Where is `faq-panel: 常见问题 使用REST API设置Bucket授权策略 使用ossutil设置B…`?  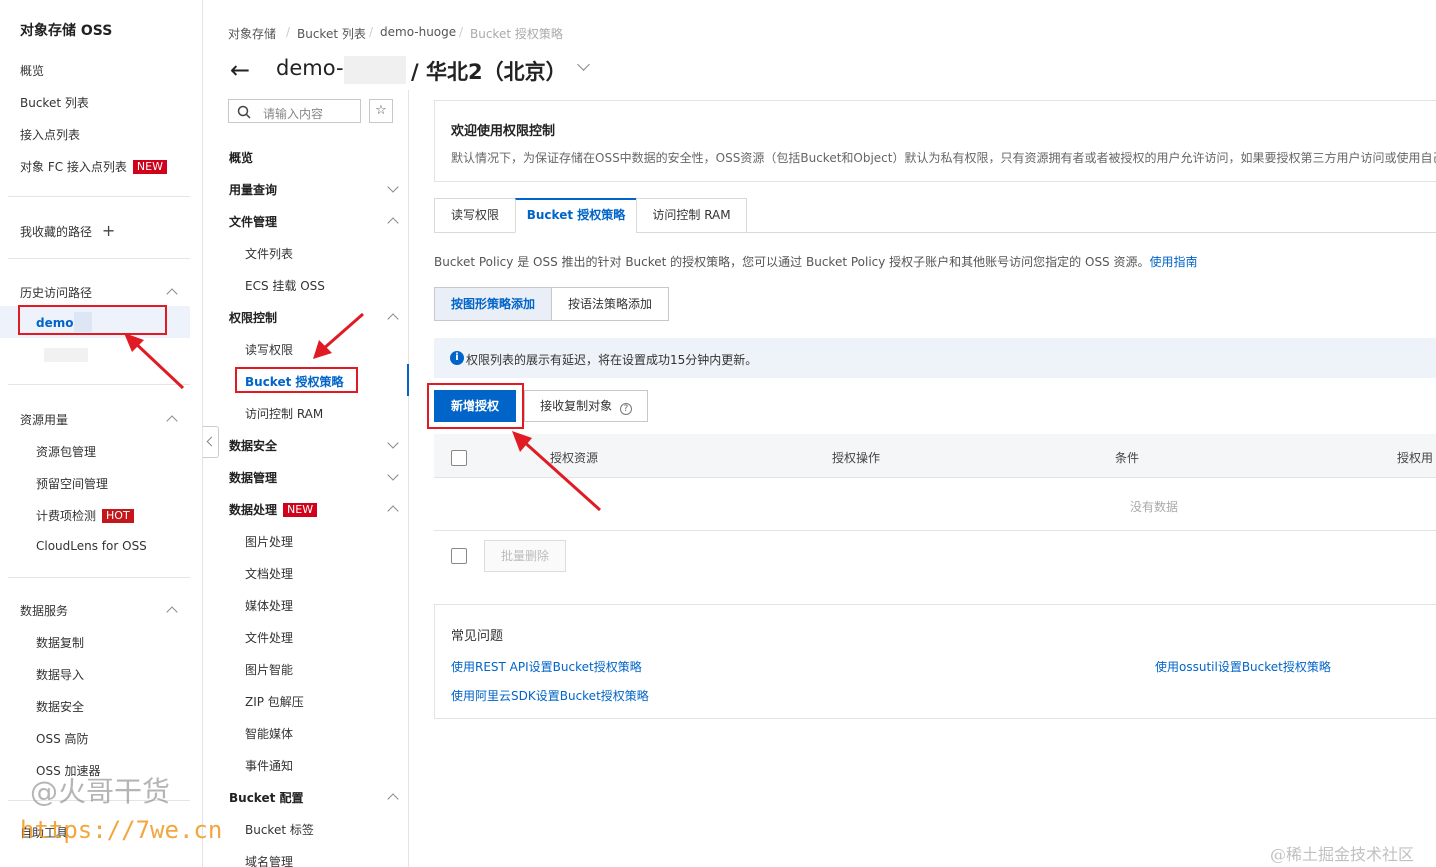 faq-panel: 常见问题 使用REST API设置Bucket授权策略 使用ossutil设置B… is located at coordinates (935, 661).